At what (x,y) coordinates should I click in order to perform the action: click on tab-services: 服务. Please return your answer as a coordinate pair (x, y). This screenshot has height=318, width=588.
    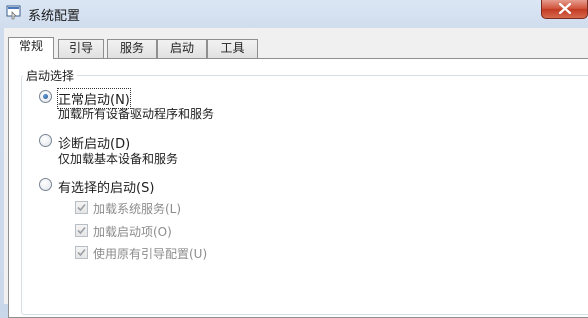
    Looking at the image, I should click on (132, 48).